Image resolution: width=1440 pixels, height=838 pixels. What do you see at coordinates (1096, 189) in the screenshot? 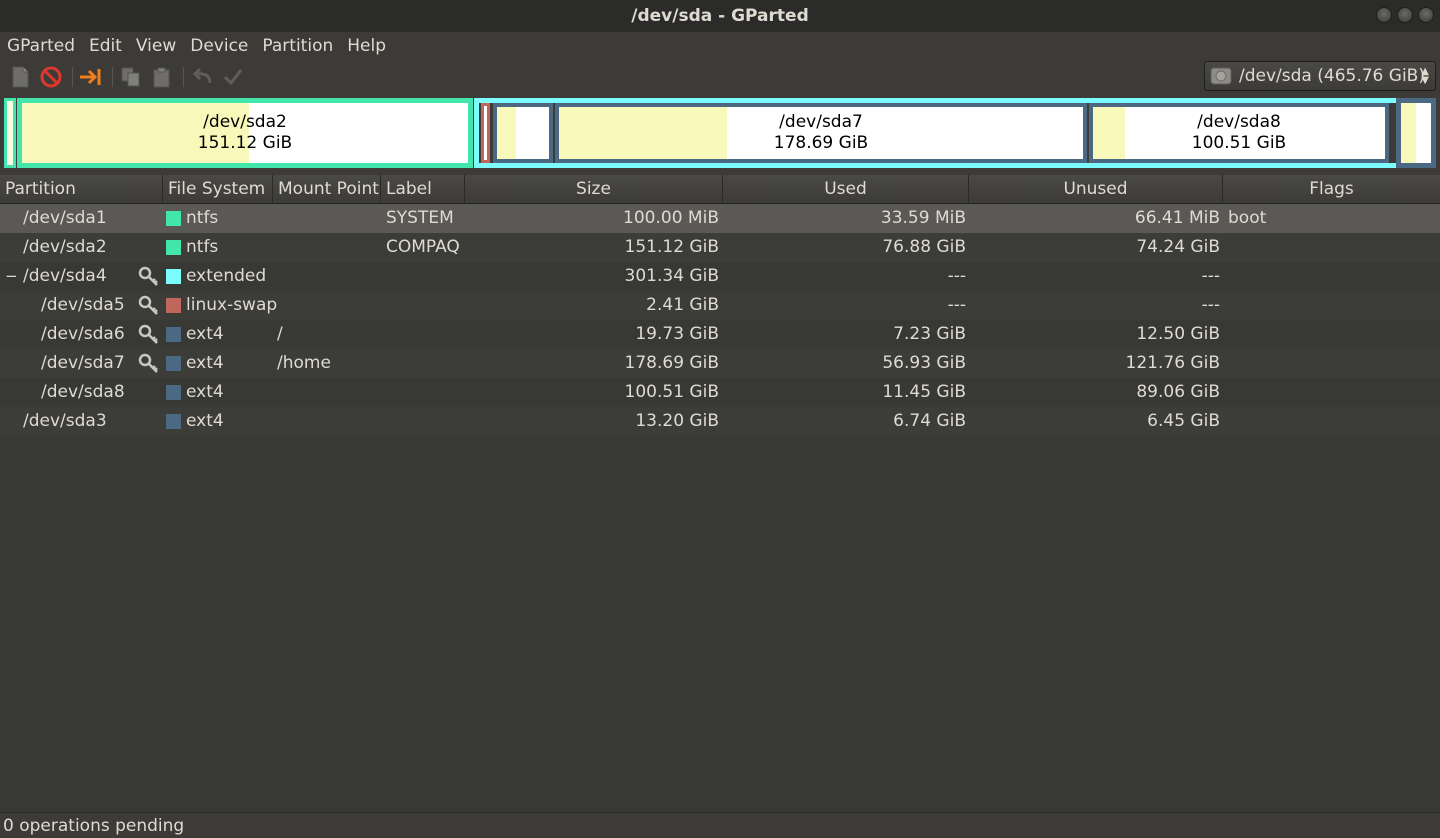
I see `column-unused: Unused` at bounding box center [1096, 189].